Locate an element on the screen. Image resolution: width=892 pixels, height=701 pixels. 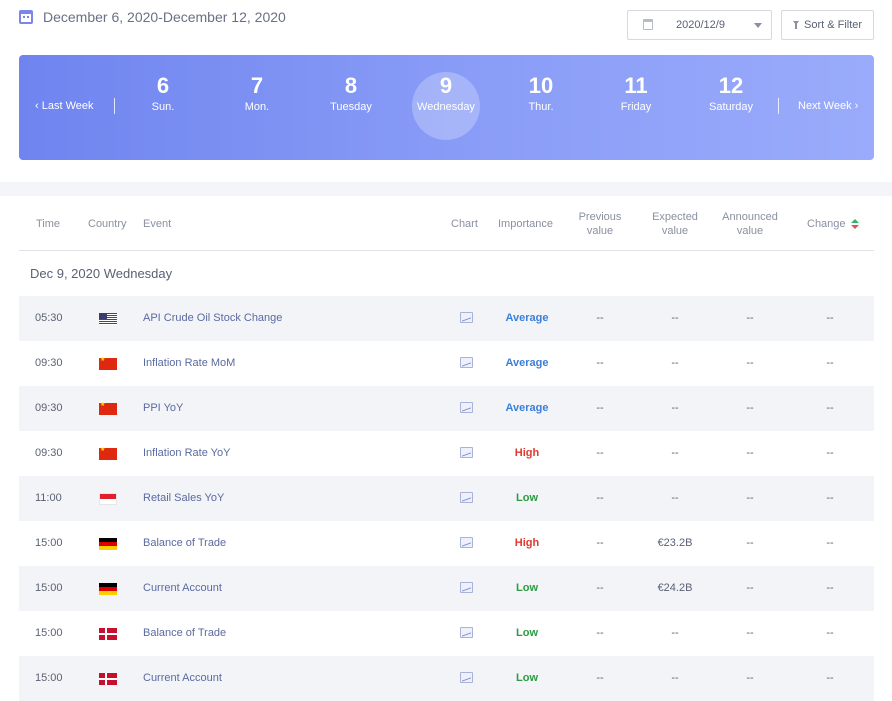
date-picker: 2020/12/9 is located at coordinates (699, 25).